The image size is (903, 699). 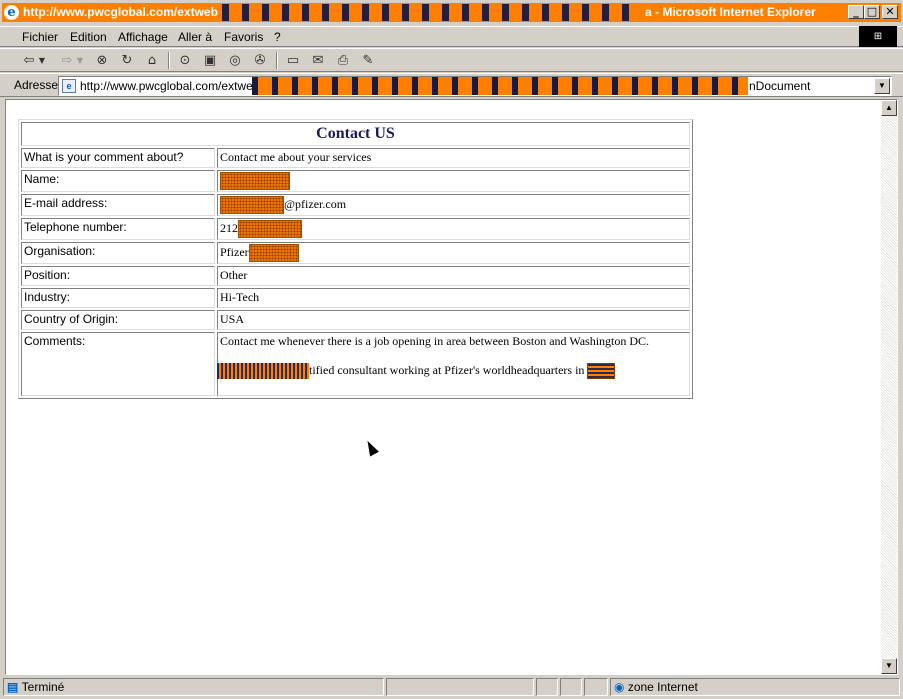 What do you see at coordinates (127, 60) in the screenshot?
I see `refresh-icon: ↻` at bounding box center [127, 60].